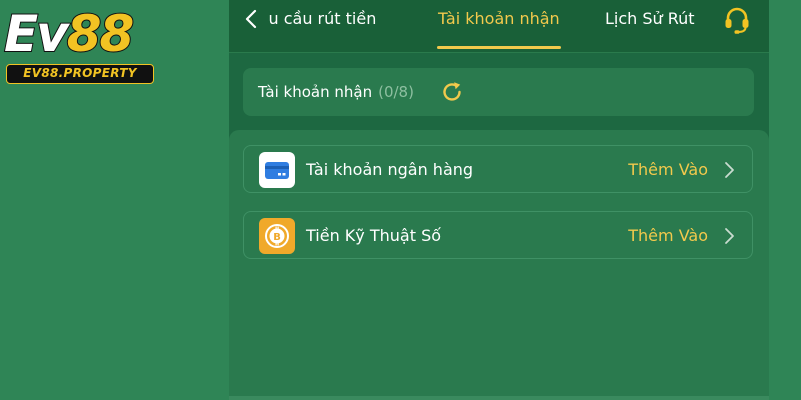 The image size is (801, 400). What do you see at coordinates (499, 20) in the screenshot?
I see `tab-receive-account: Tài khoản nhận` at bounding box center [499, 20].